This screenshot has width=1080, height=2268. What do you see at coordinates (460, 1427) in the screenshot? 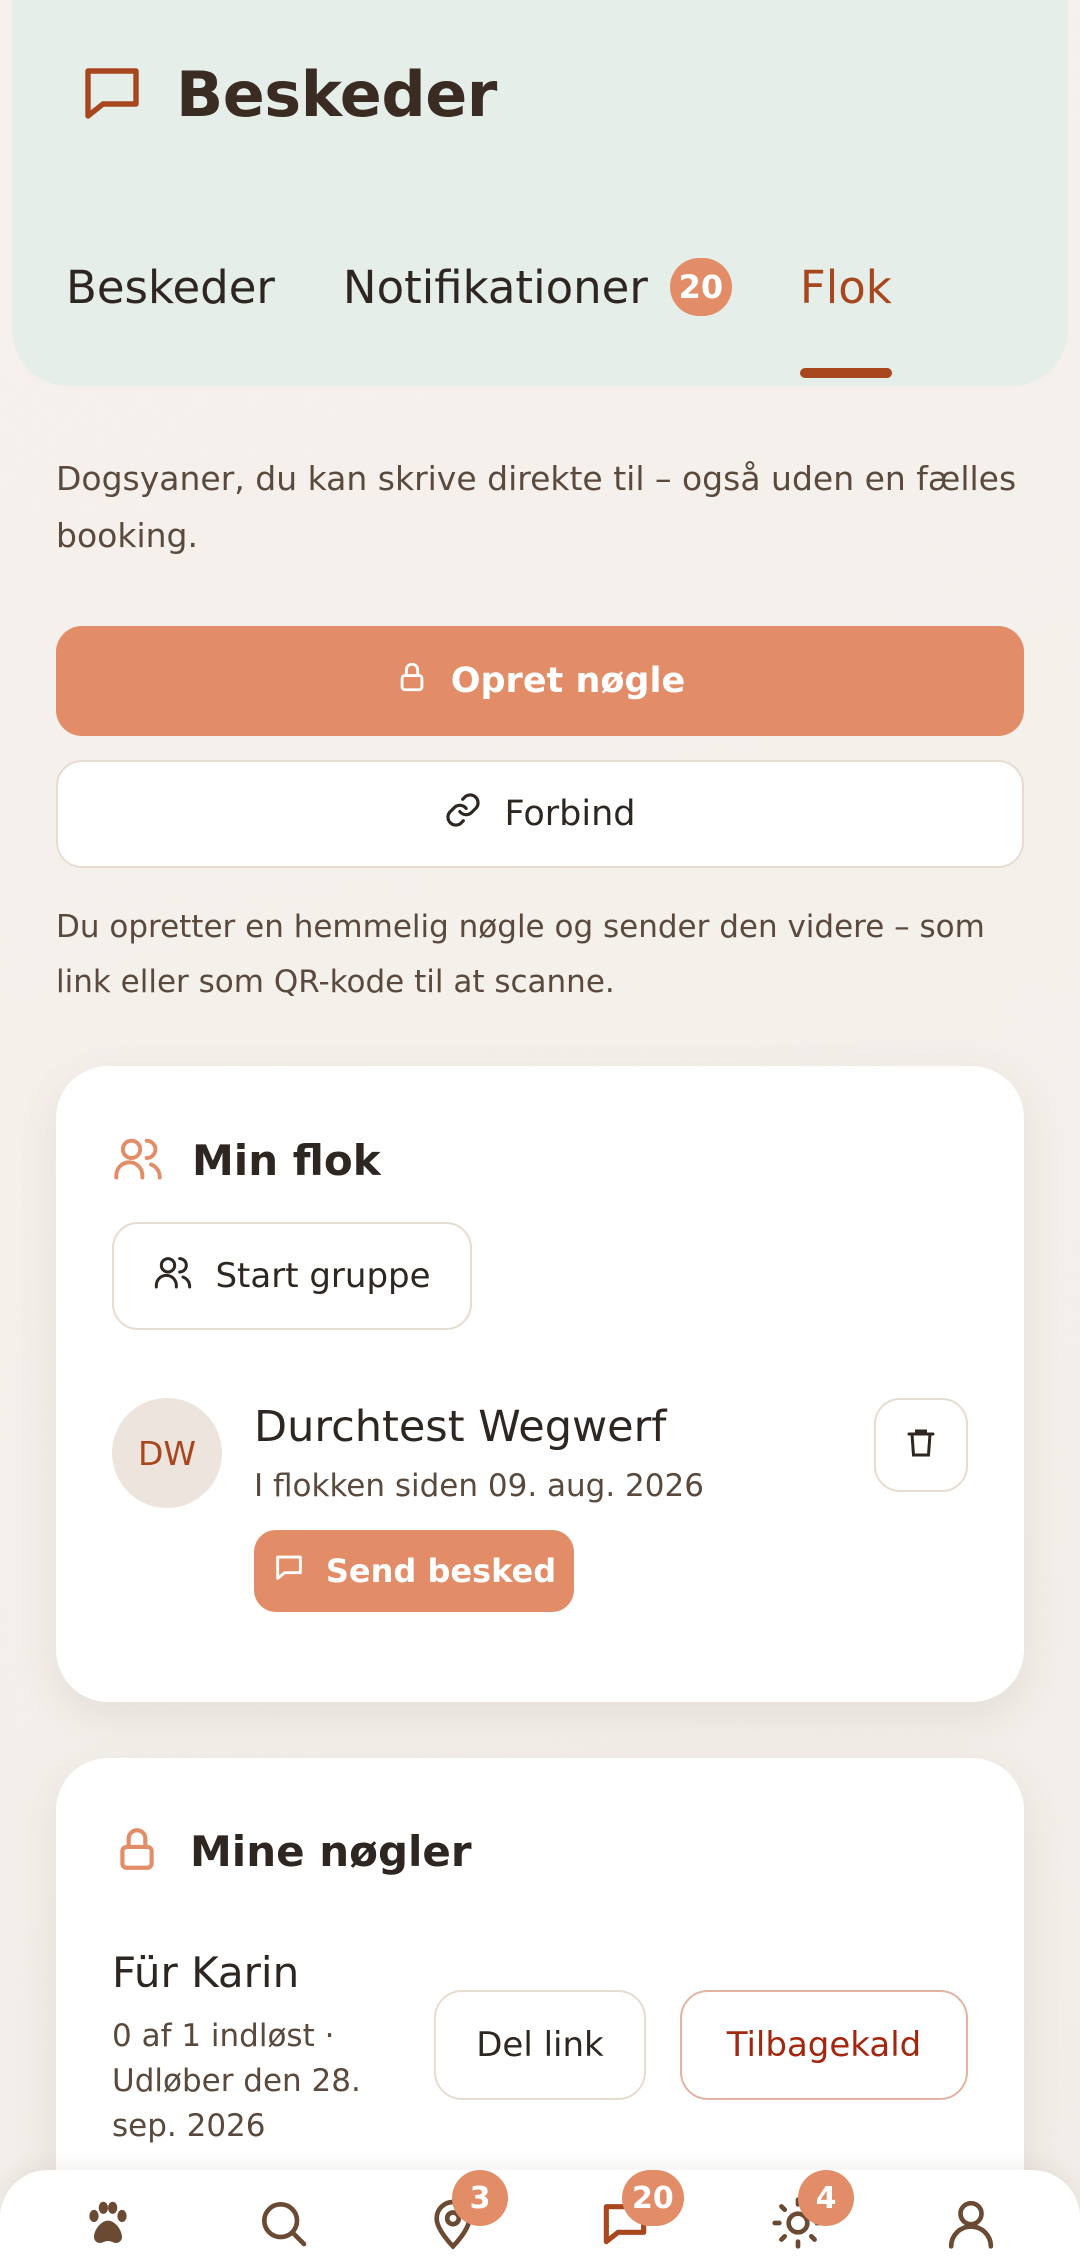
I see `member-name: Durchtest Wegwerf` at bounding box center [460, 1427].